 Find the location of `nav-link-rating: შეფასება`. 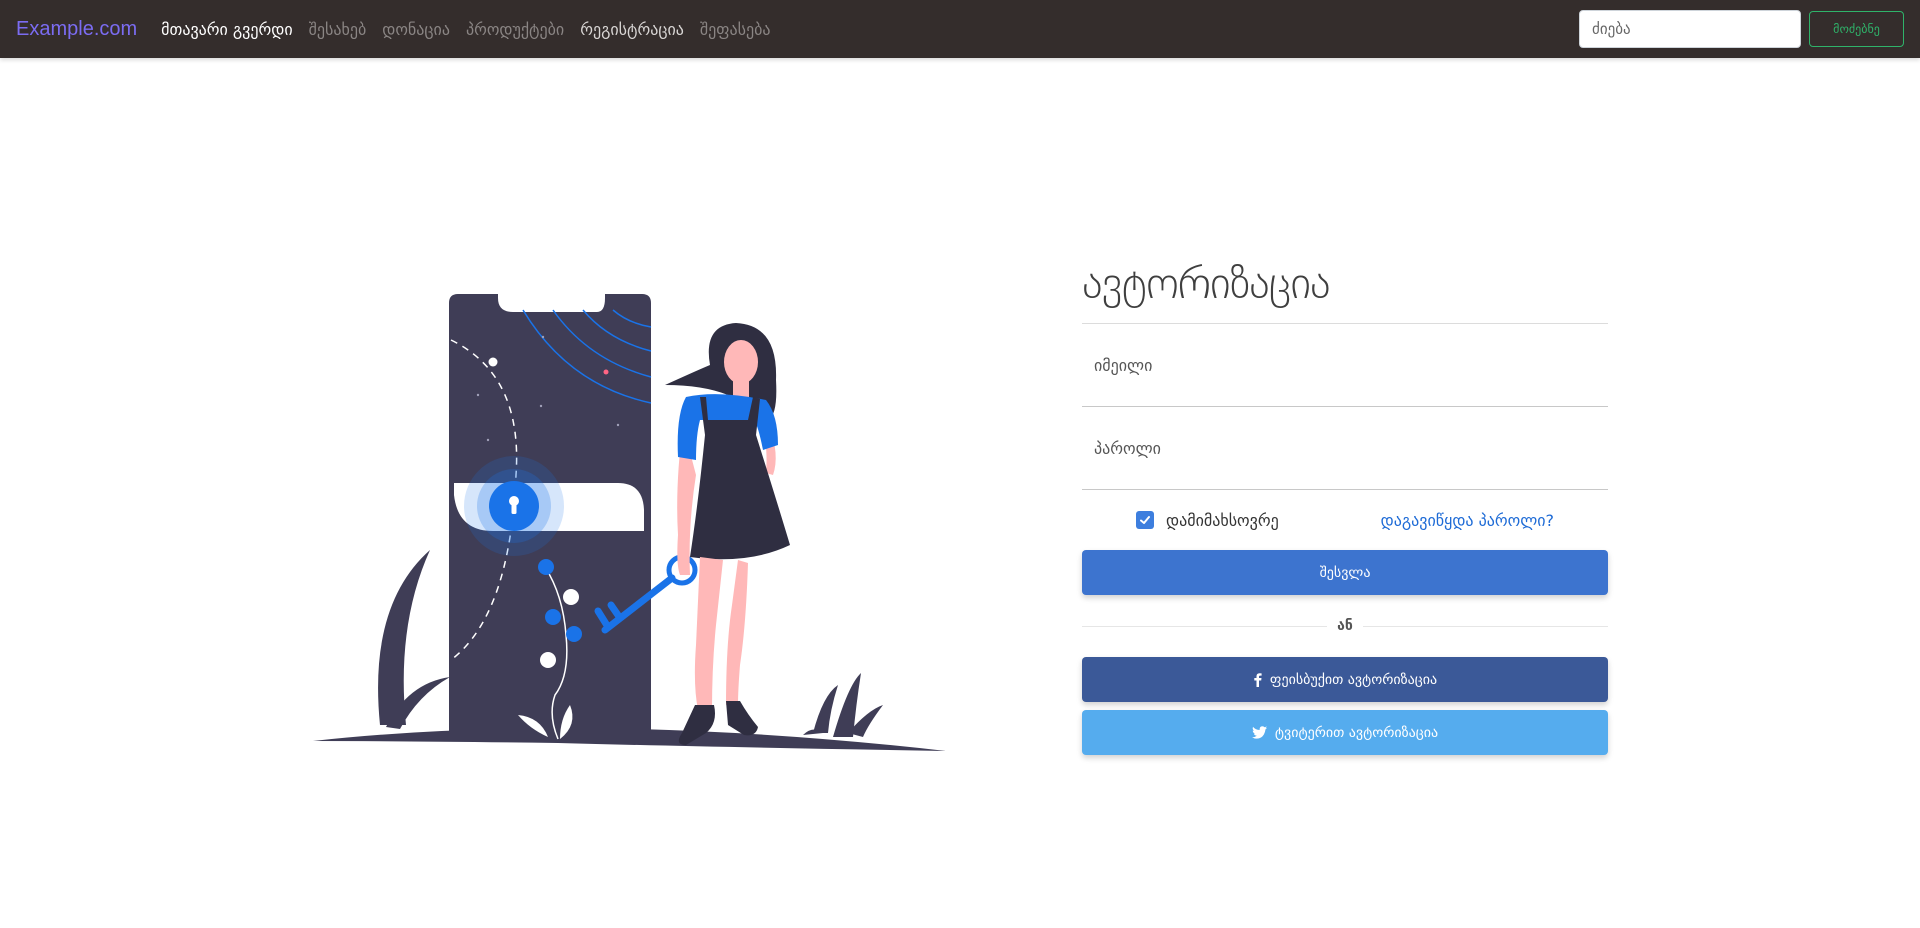

nav-link-rating: შეფასება is located at coordinates (735, 29).